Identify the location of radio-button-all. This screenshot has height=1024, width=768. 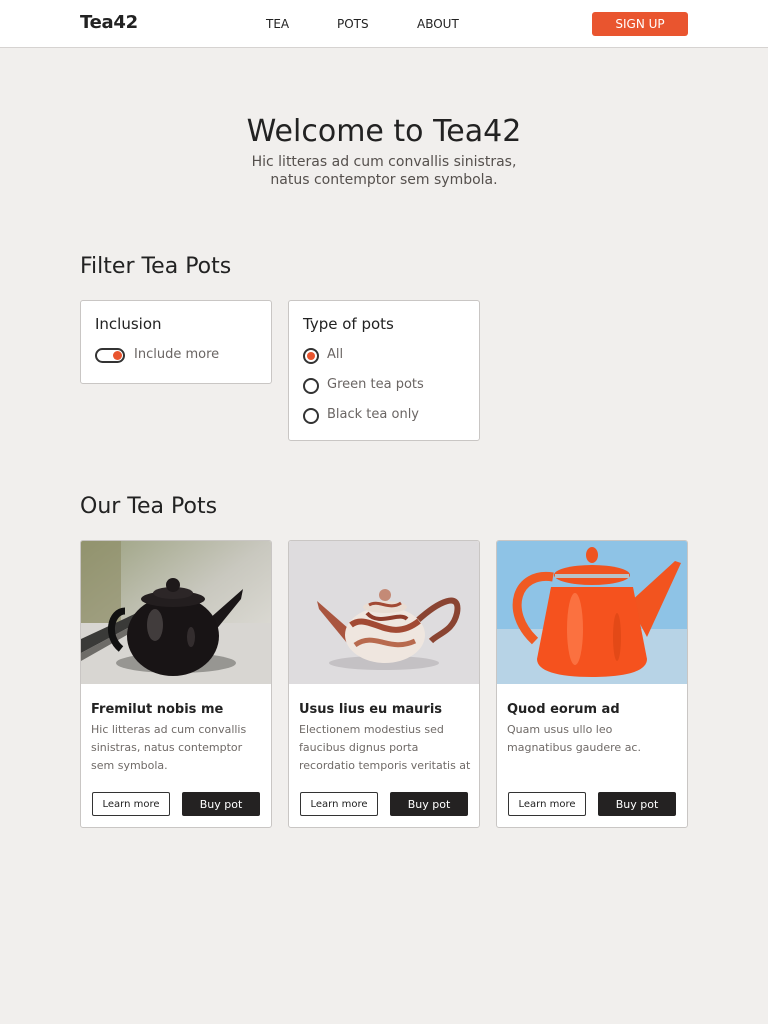
(311, 356).